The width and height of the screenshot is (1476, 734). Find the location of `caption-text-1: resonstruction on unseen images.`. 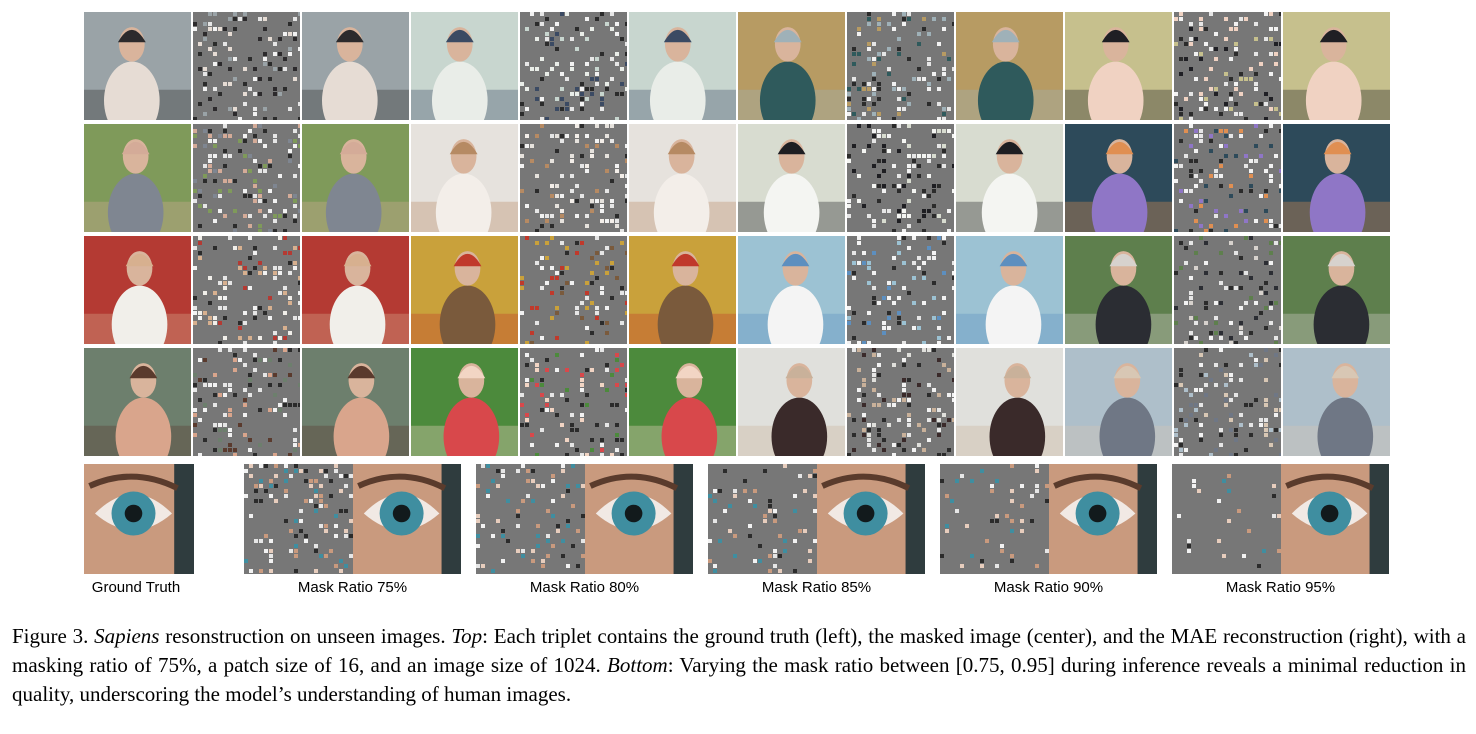

caption-text-1: resonstruction on unseen images. is located at coordinates (305, 636).